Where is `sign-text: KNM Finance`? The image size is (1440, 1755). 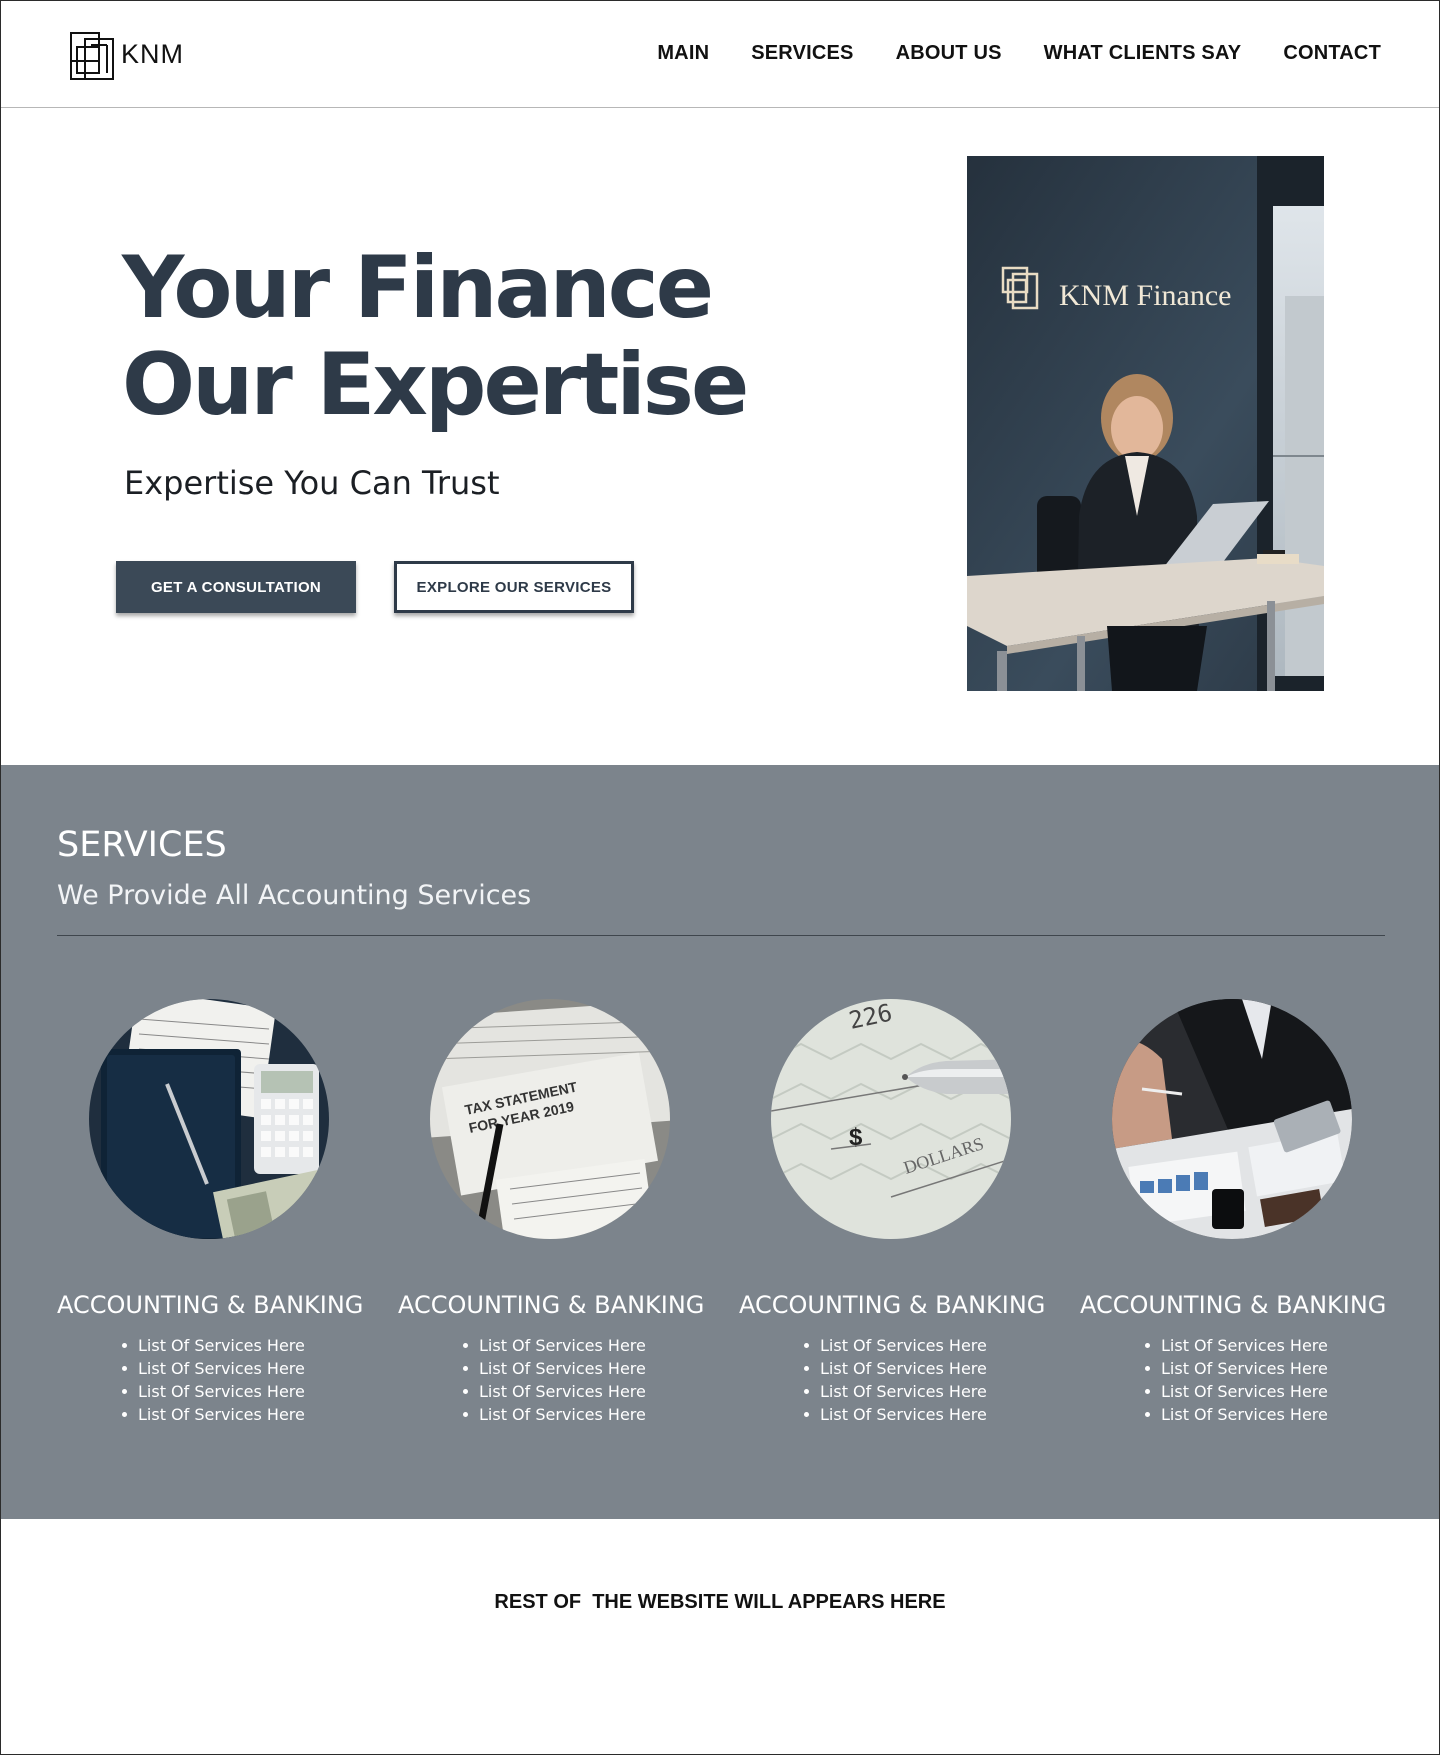 sign-text: KNM Finance is located at coordinates (1145, 295).